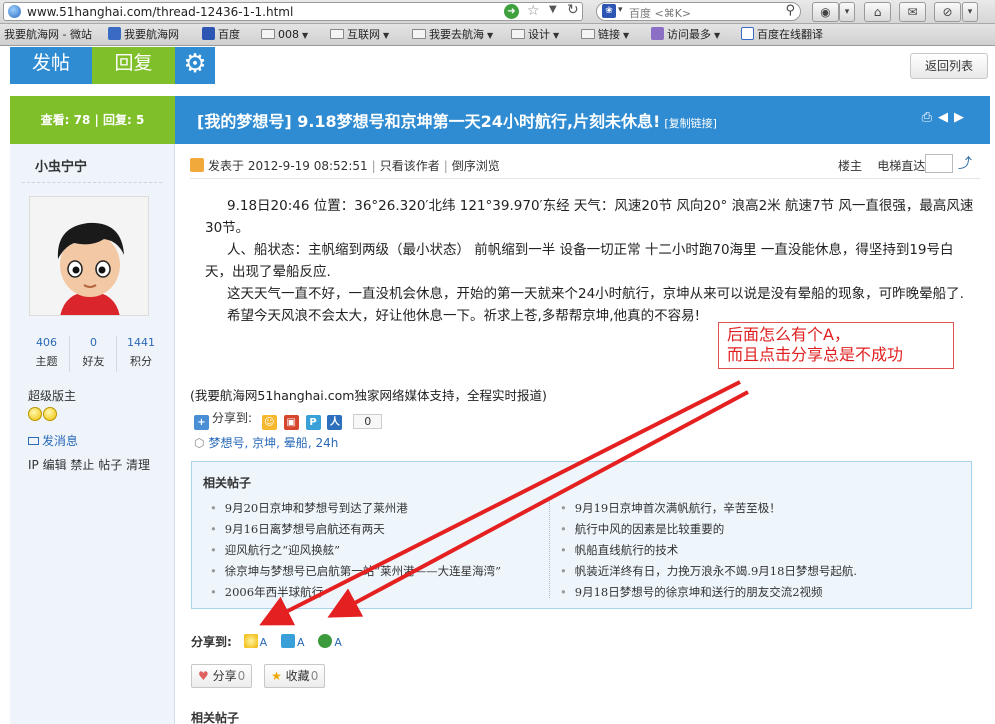  Describe the element at coordinates (912, 12) in the screenshot. I see `mail-icon: ✉` at that location.